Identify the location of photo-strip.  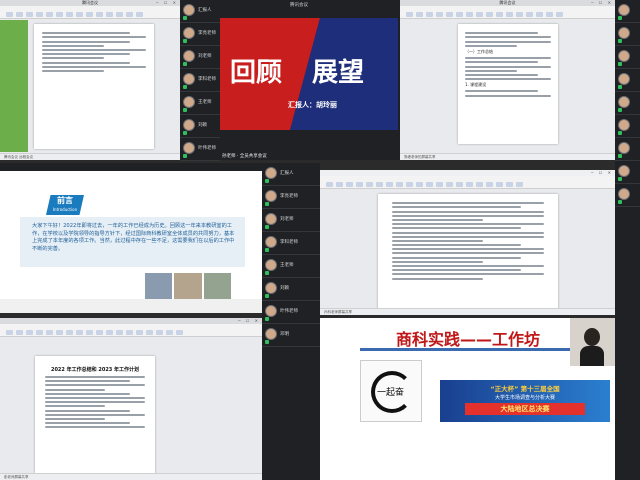
(188, 286).